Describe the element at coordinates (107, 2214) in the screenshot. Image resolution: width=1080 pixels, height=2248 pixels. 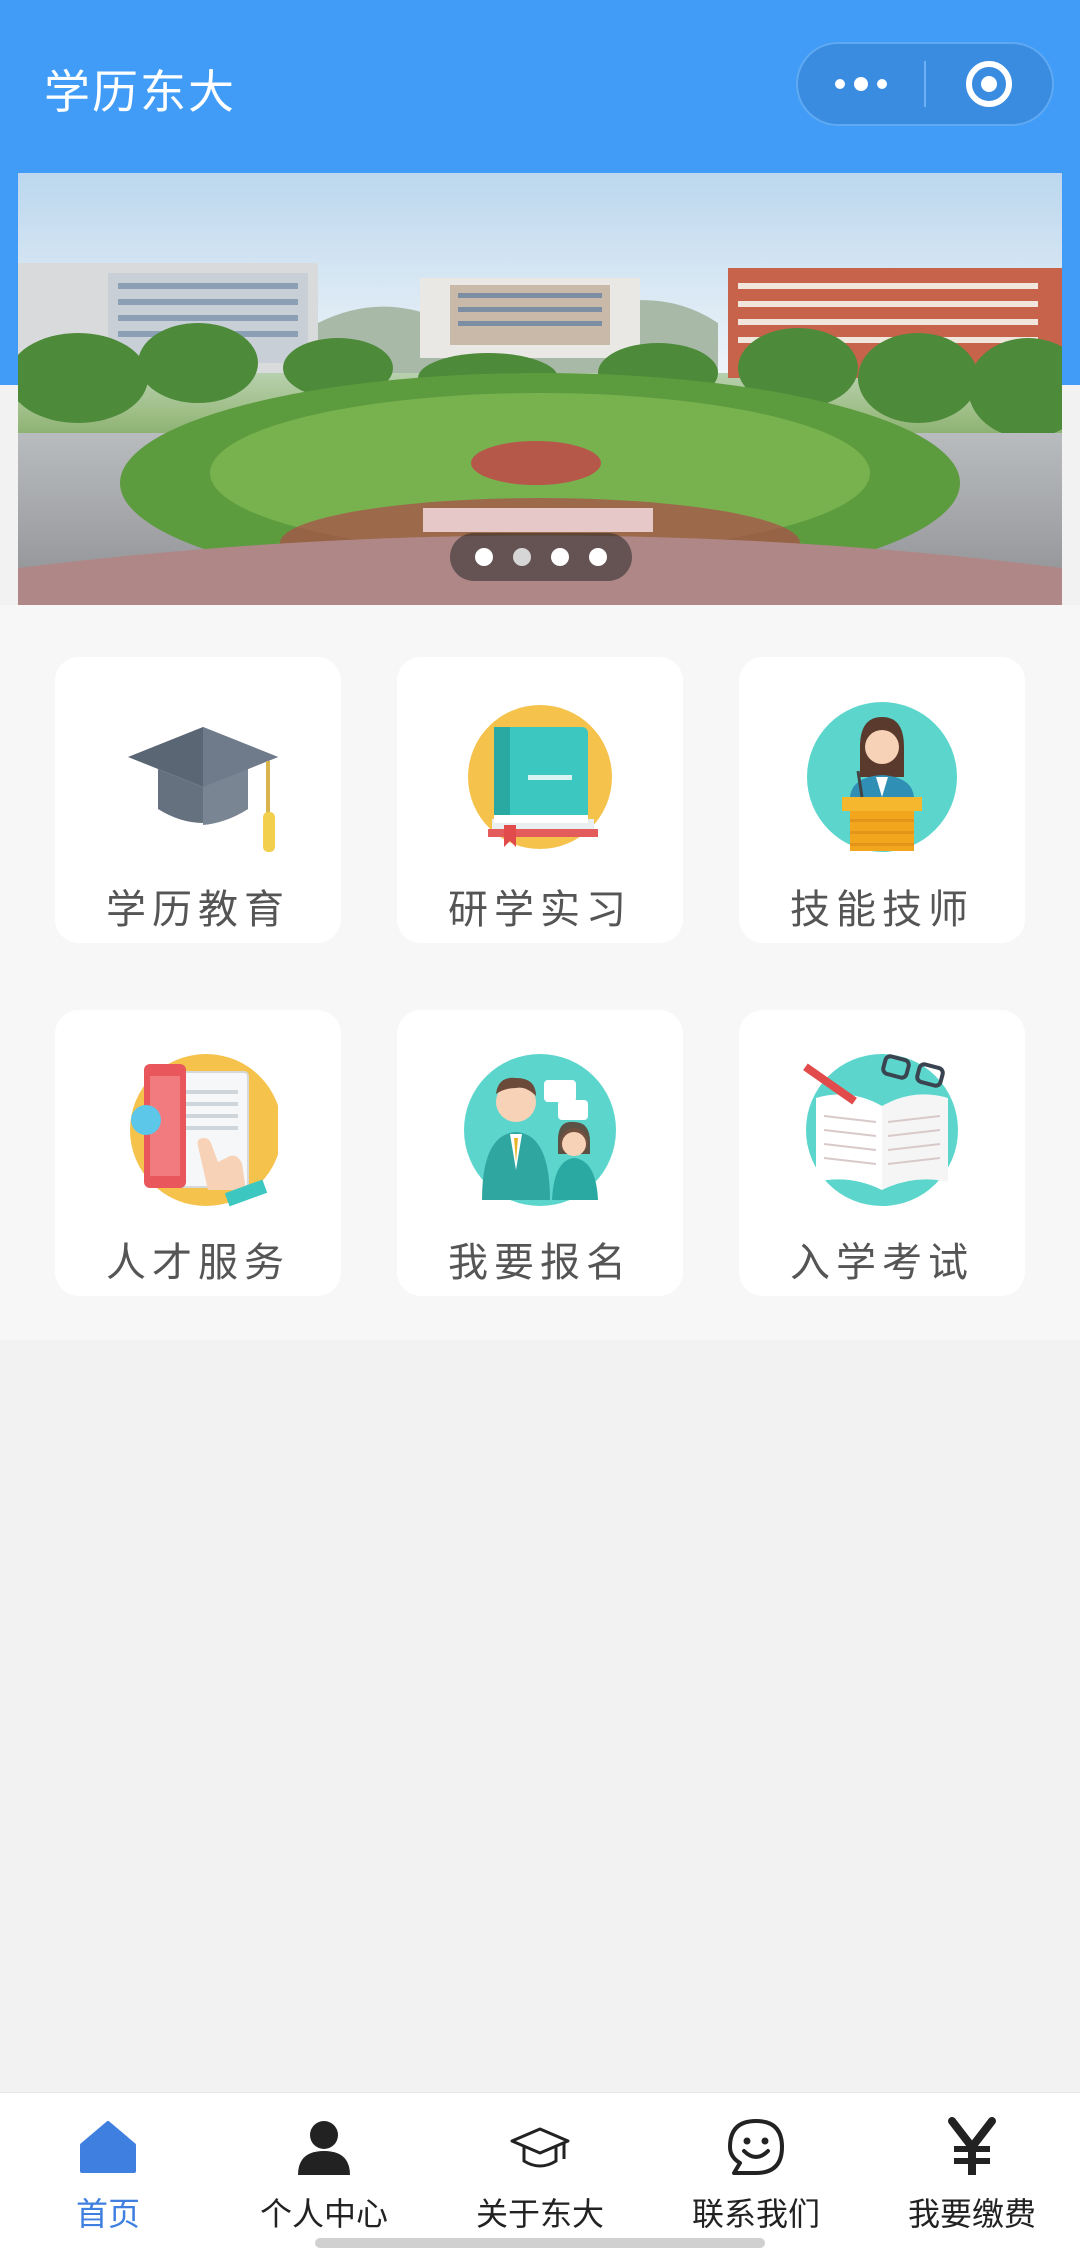
I see `tab-label: 首页` at that location.